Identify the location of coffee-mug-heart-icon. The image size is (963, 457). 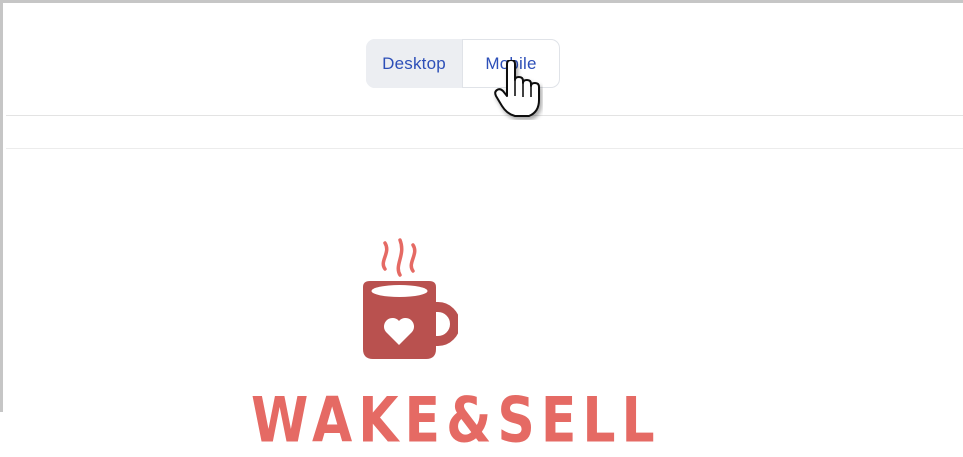
(409, 301).